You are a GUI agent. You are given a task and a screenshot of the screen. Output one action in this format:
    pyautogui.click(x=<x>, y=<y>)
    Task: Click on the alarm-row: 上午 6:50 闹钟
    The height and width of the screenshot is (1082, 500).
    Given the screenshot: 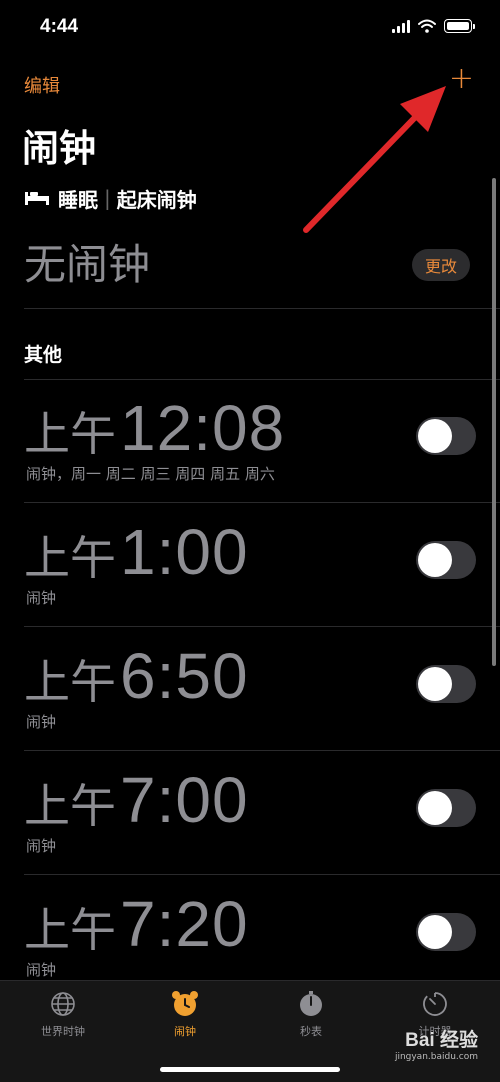 What is the action you would take?
    pyautogui.click(x=250, y=691)
    